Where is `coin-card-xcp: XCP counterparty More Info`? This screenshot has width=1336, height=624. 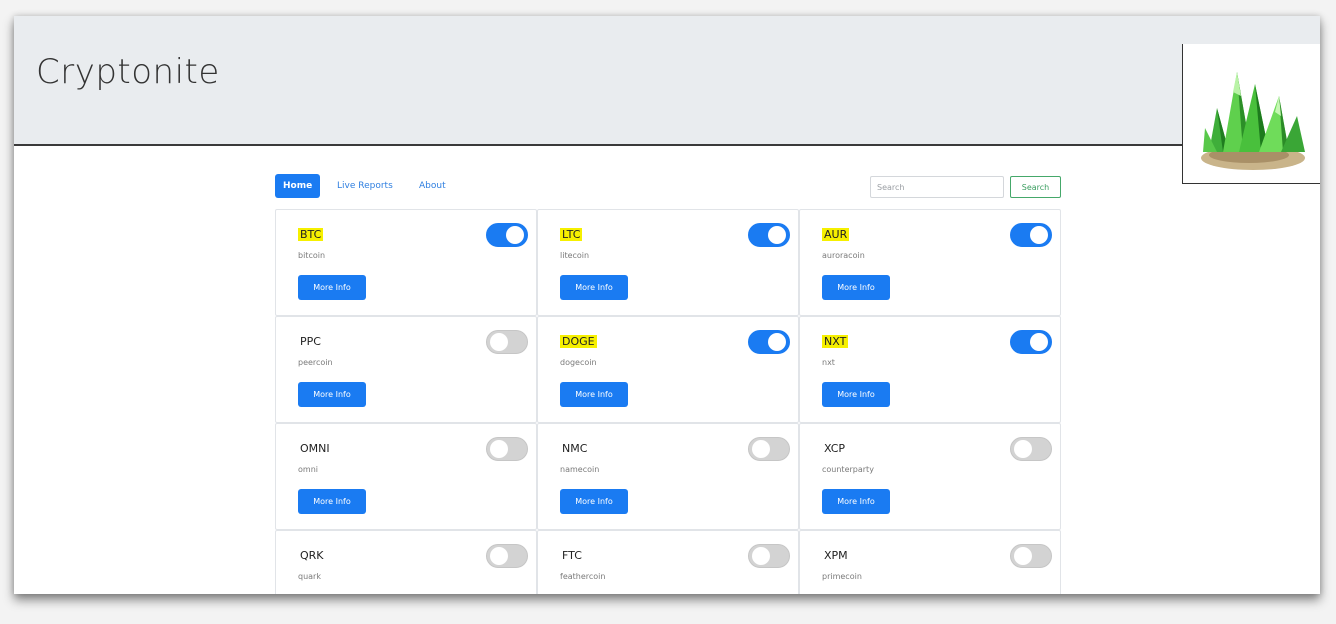 coin-card-xcp: XCP counterparty More Info is located at coordinates (930, 476).